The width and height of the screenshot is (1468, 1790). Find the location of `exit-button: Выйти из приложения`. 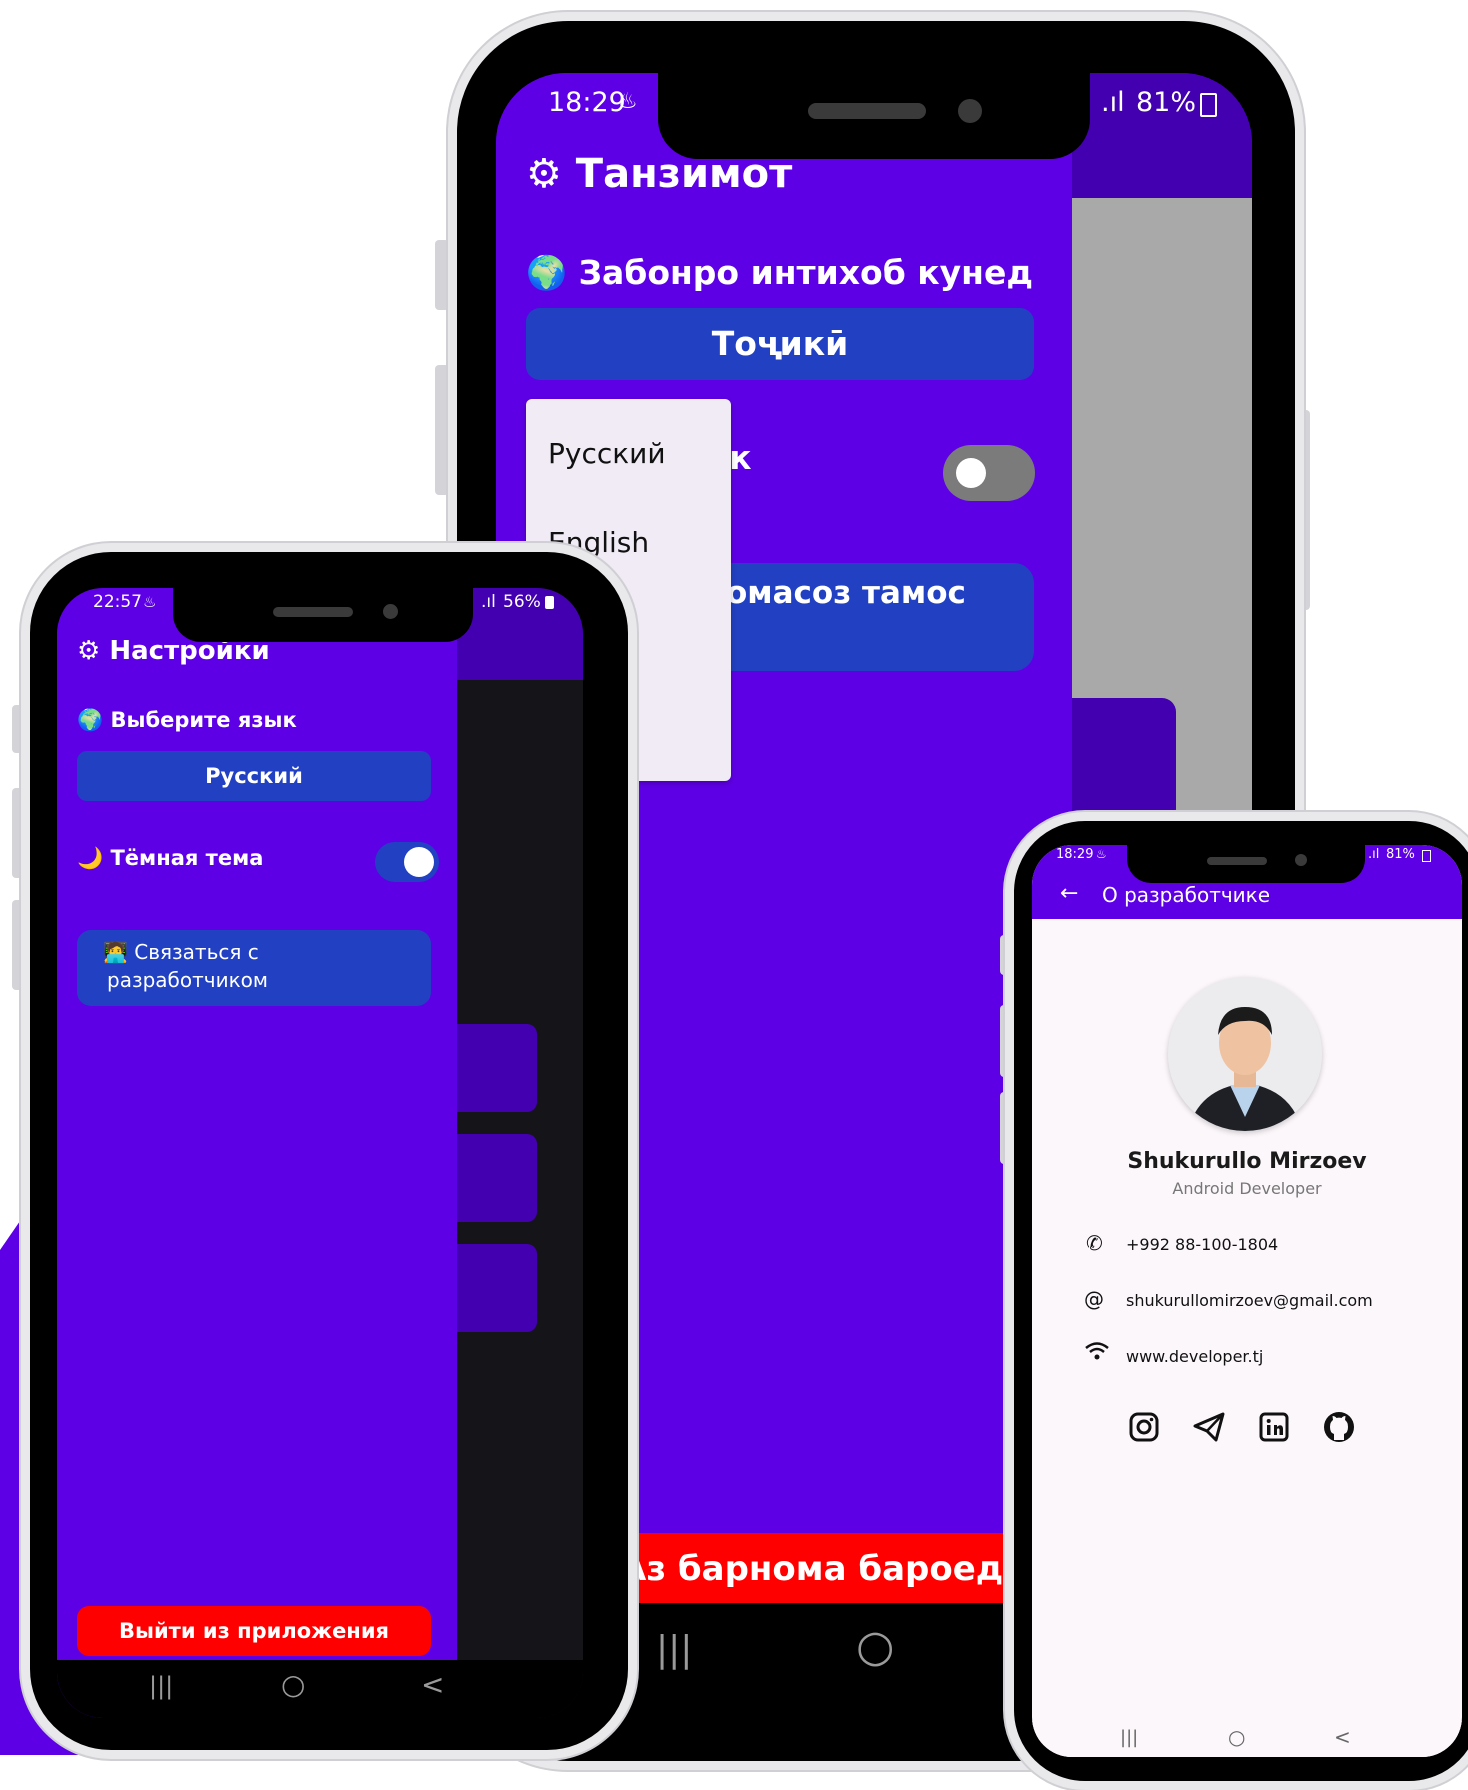

exit-button: Выйти из приложения is located at coordinates (254, 1631).